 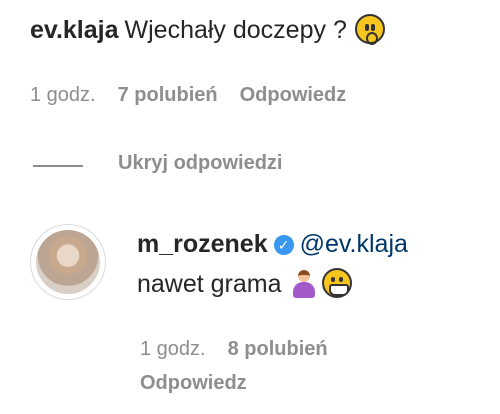 I want to click on person-shrugging-emoji-icon, so click(x=304, y=283).